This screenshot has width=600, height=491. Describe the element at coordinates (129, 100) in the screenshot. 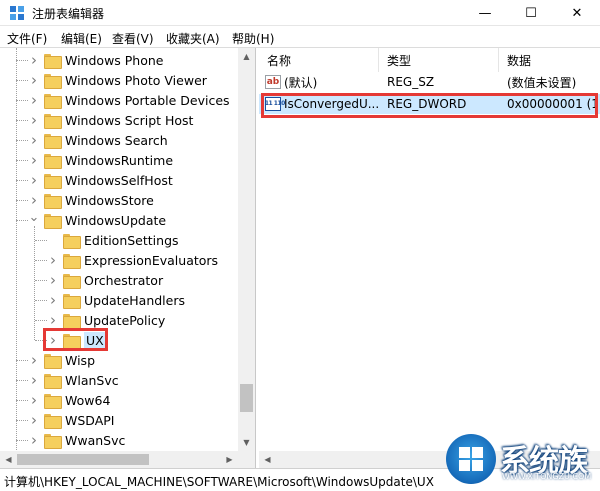

I see `tree-item: › Windows Portable Devices` at that location.